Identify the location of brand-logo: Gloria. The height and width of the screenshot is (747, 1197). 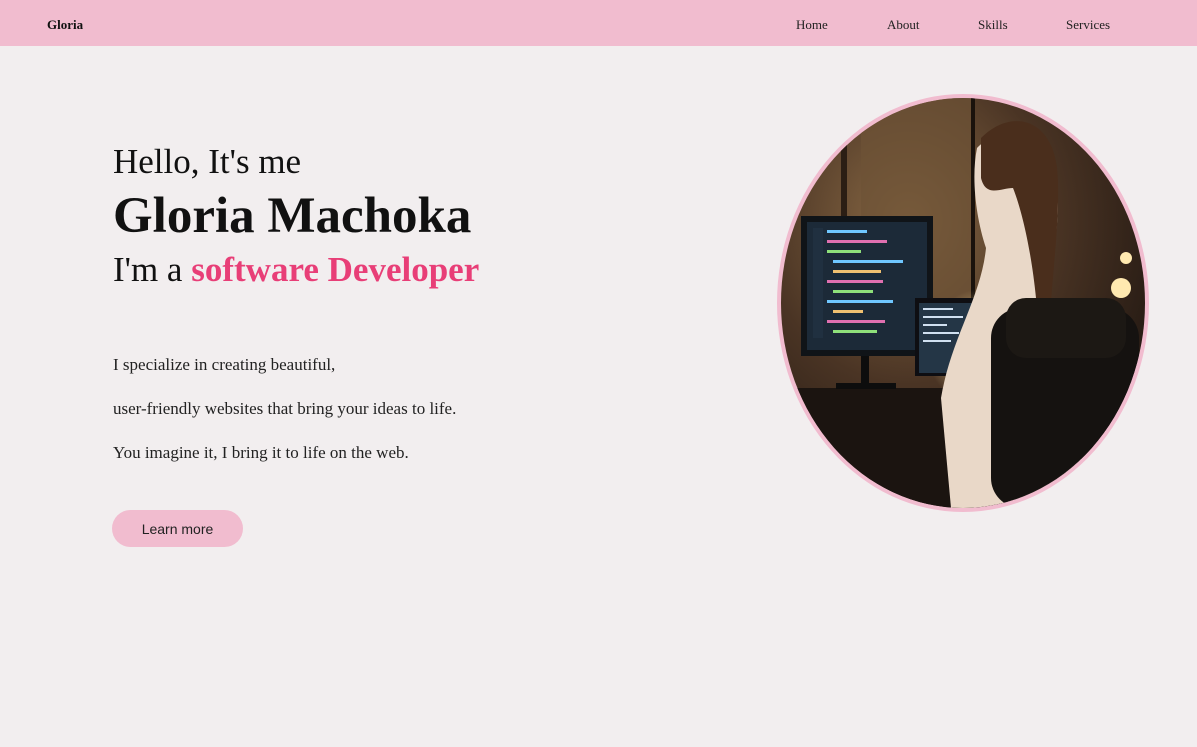
(65, 25).